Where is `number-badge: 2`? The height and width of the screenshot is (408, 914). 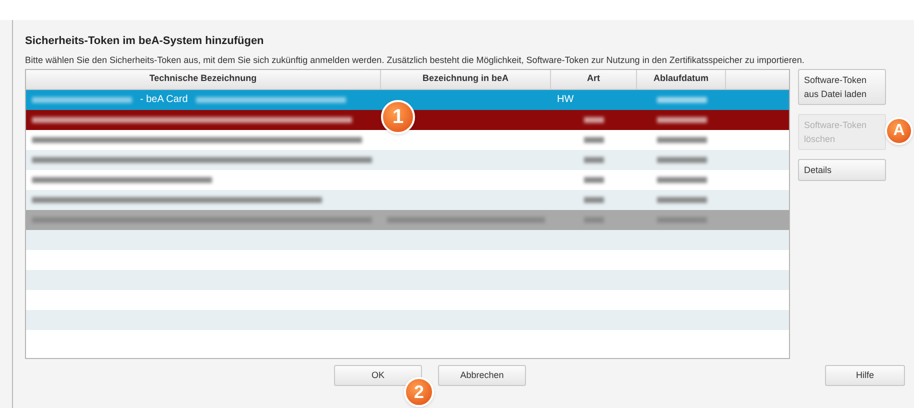 number-badge: 2 is located at coordinates (419, 392).